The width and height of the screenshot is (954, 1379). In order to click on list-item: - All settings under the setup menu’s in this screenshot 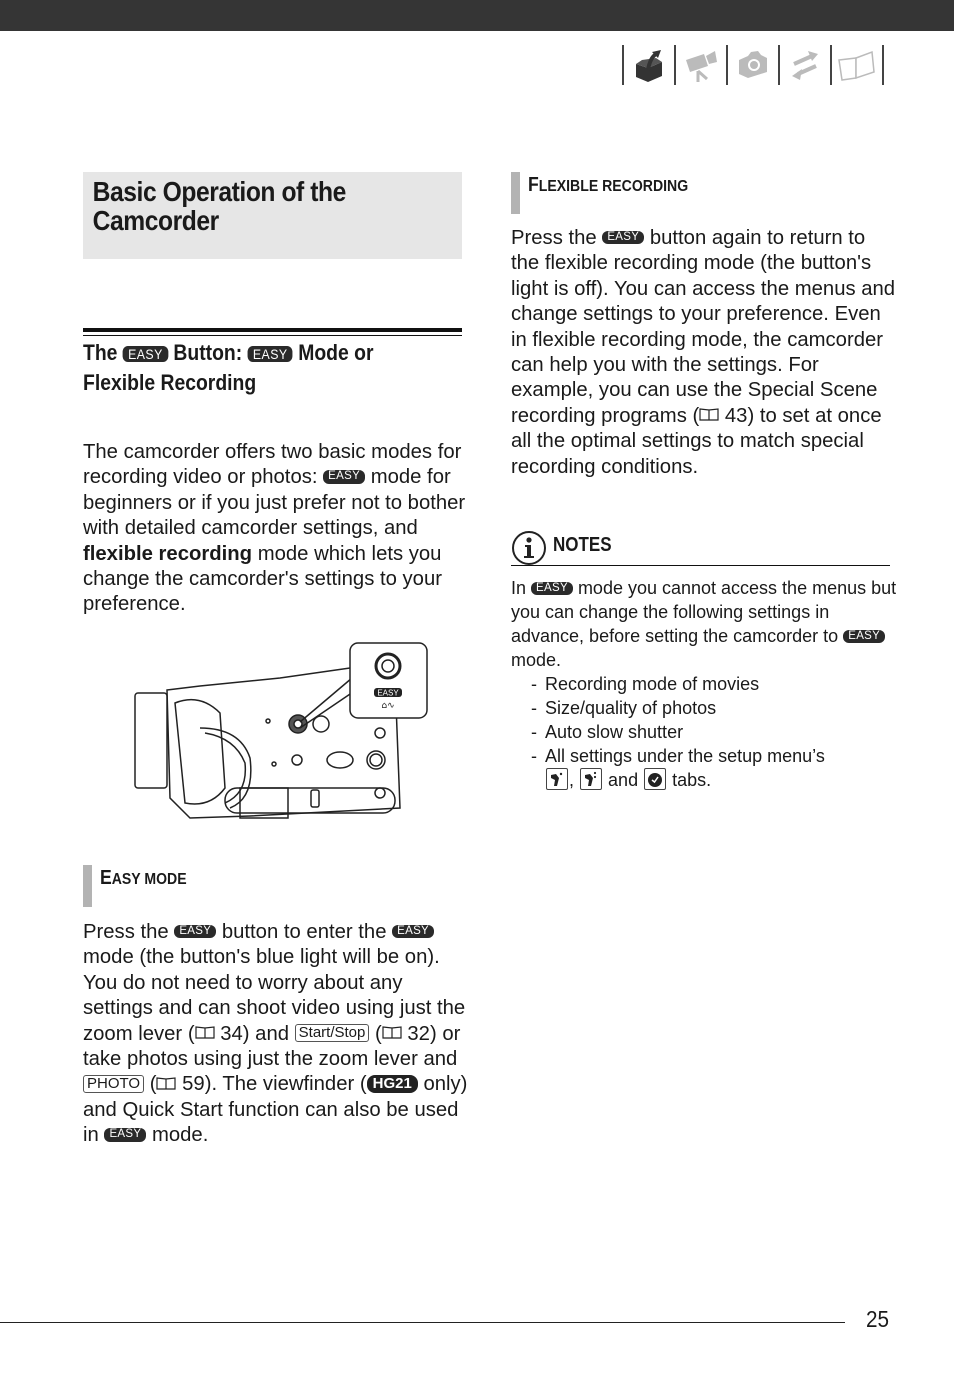, I will do `click(678, 756)`.